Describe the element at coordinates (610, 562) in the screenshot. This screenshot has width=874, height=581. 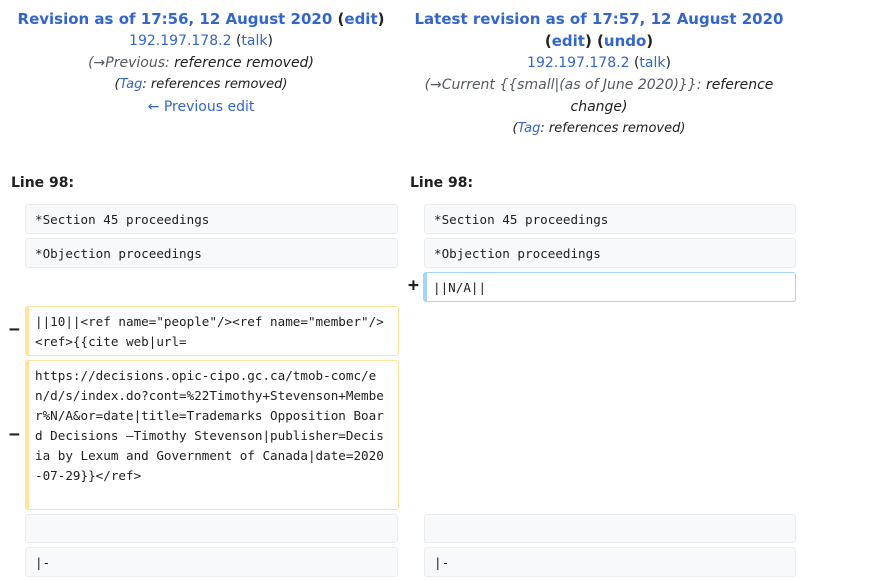
I see `right-context-line-4: |-` at that location.